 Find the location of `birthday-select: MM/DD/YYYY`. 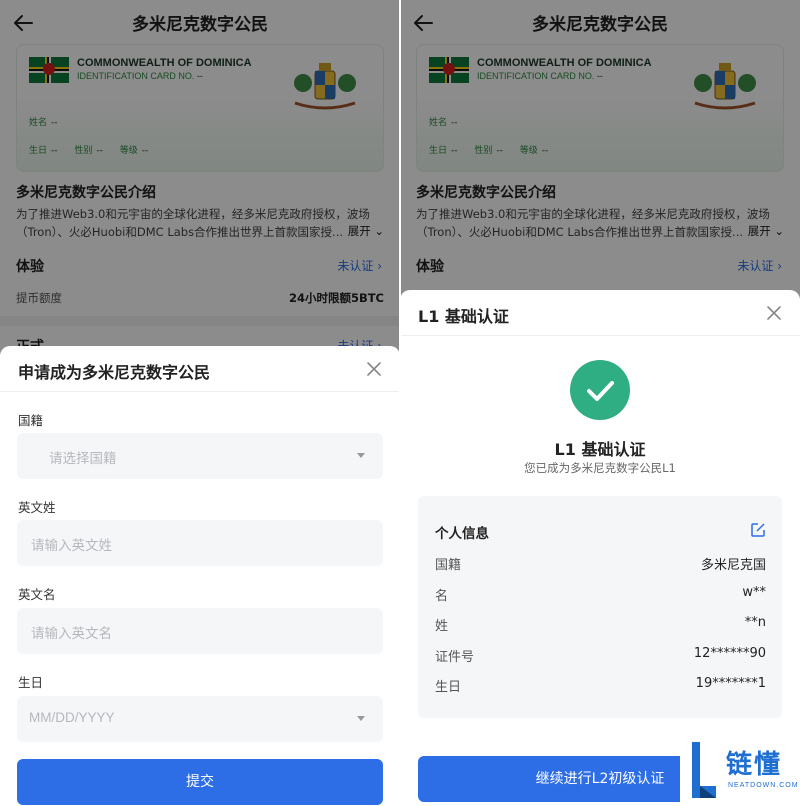

birthday-select: MM/DD/YYYY is located at coordinates (200, 719).